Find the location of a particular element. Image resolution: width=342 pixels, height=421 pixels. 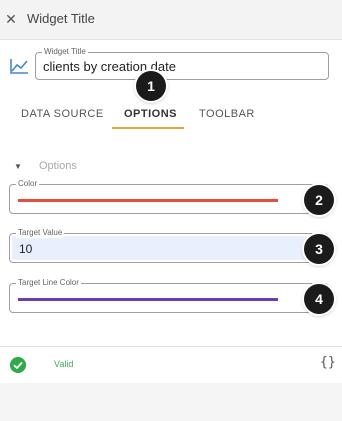

color-label: Color is located at coordinates (28, 184).